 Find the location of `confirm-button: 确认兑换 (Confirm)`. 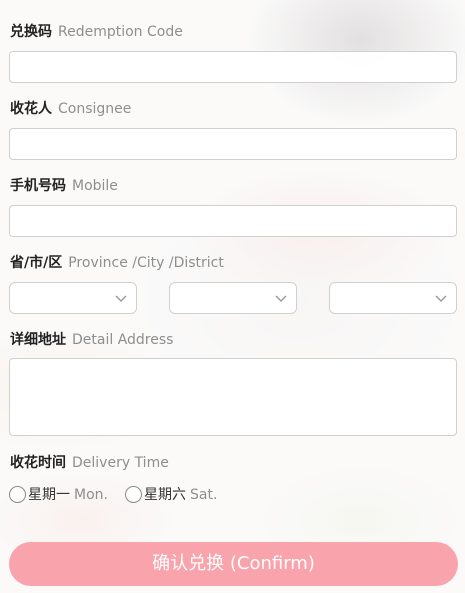

confirm-button: 确认兑换 (Confirm) is located at coordinates (233, 564).